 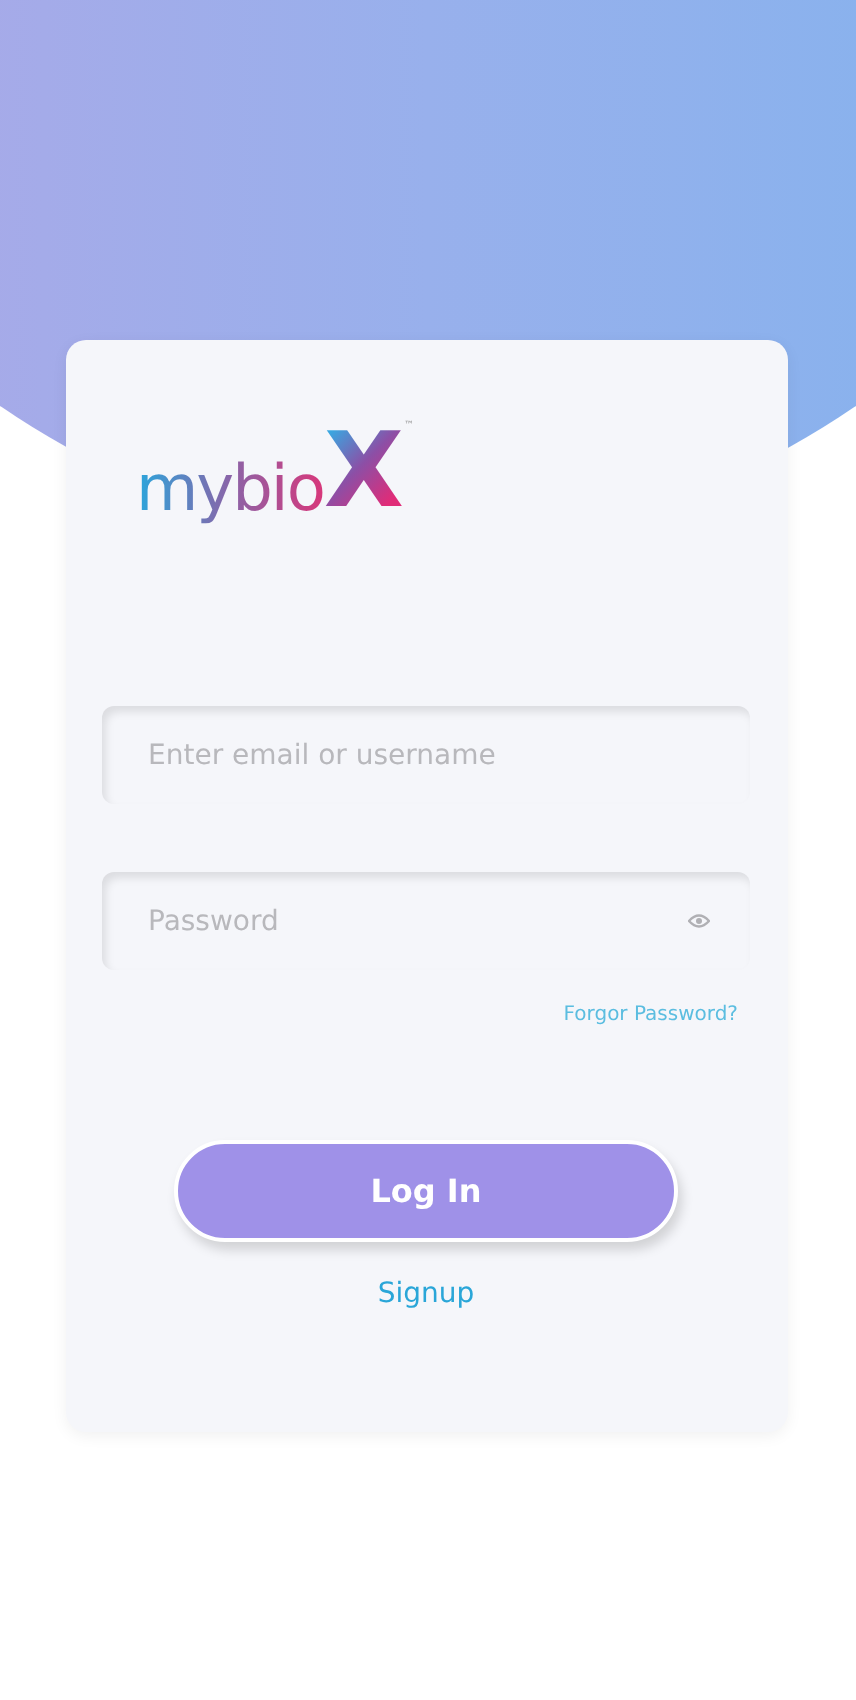 What do you see at coordinates (699, 921) in the screenshot?
I see `eye-icon` at bounding box center [699, 921].